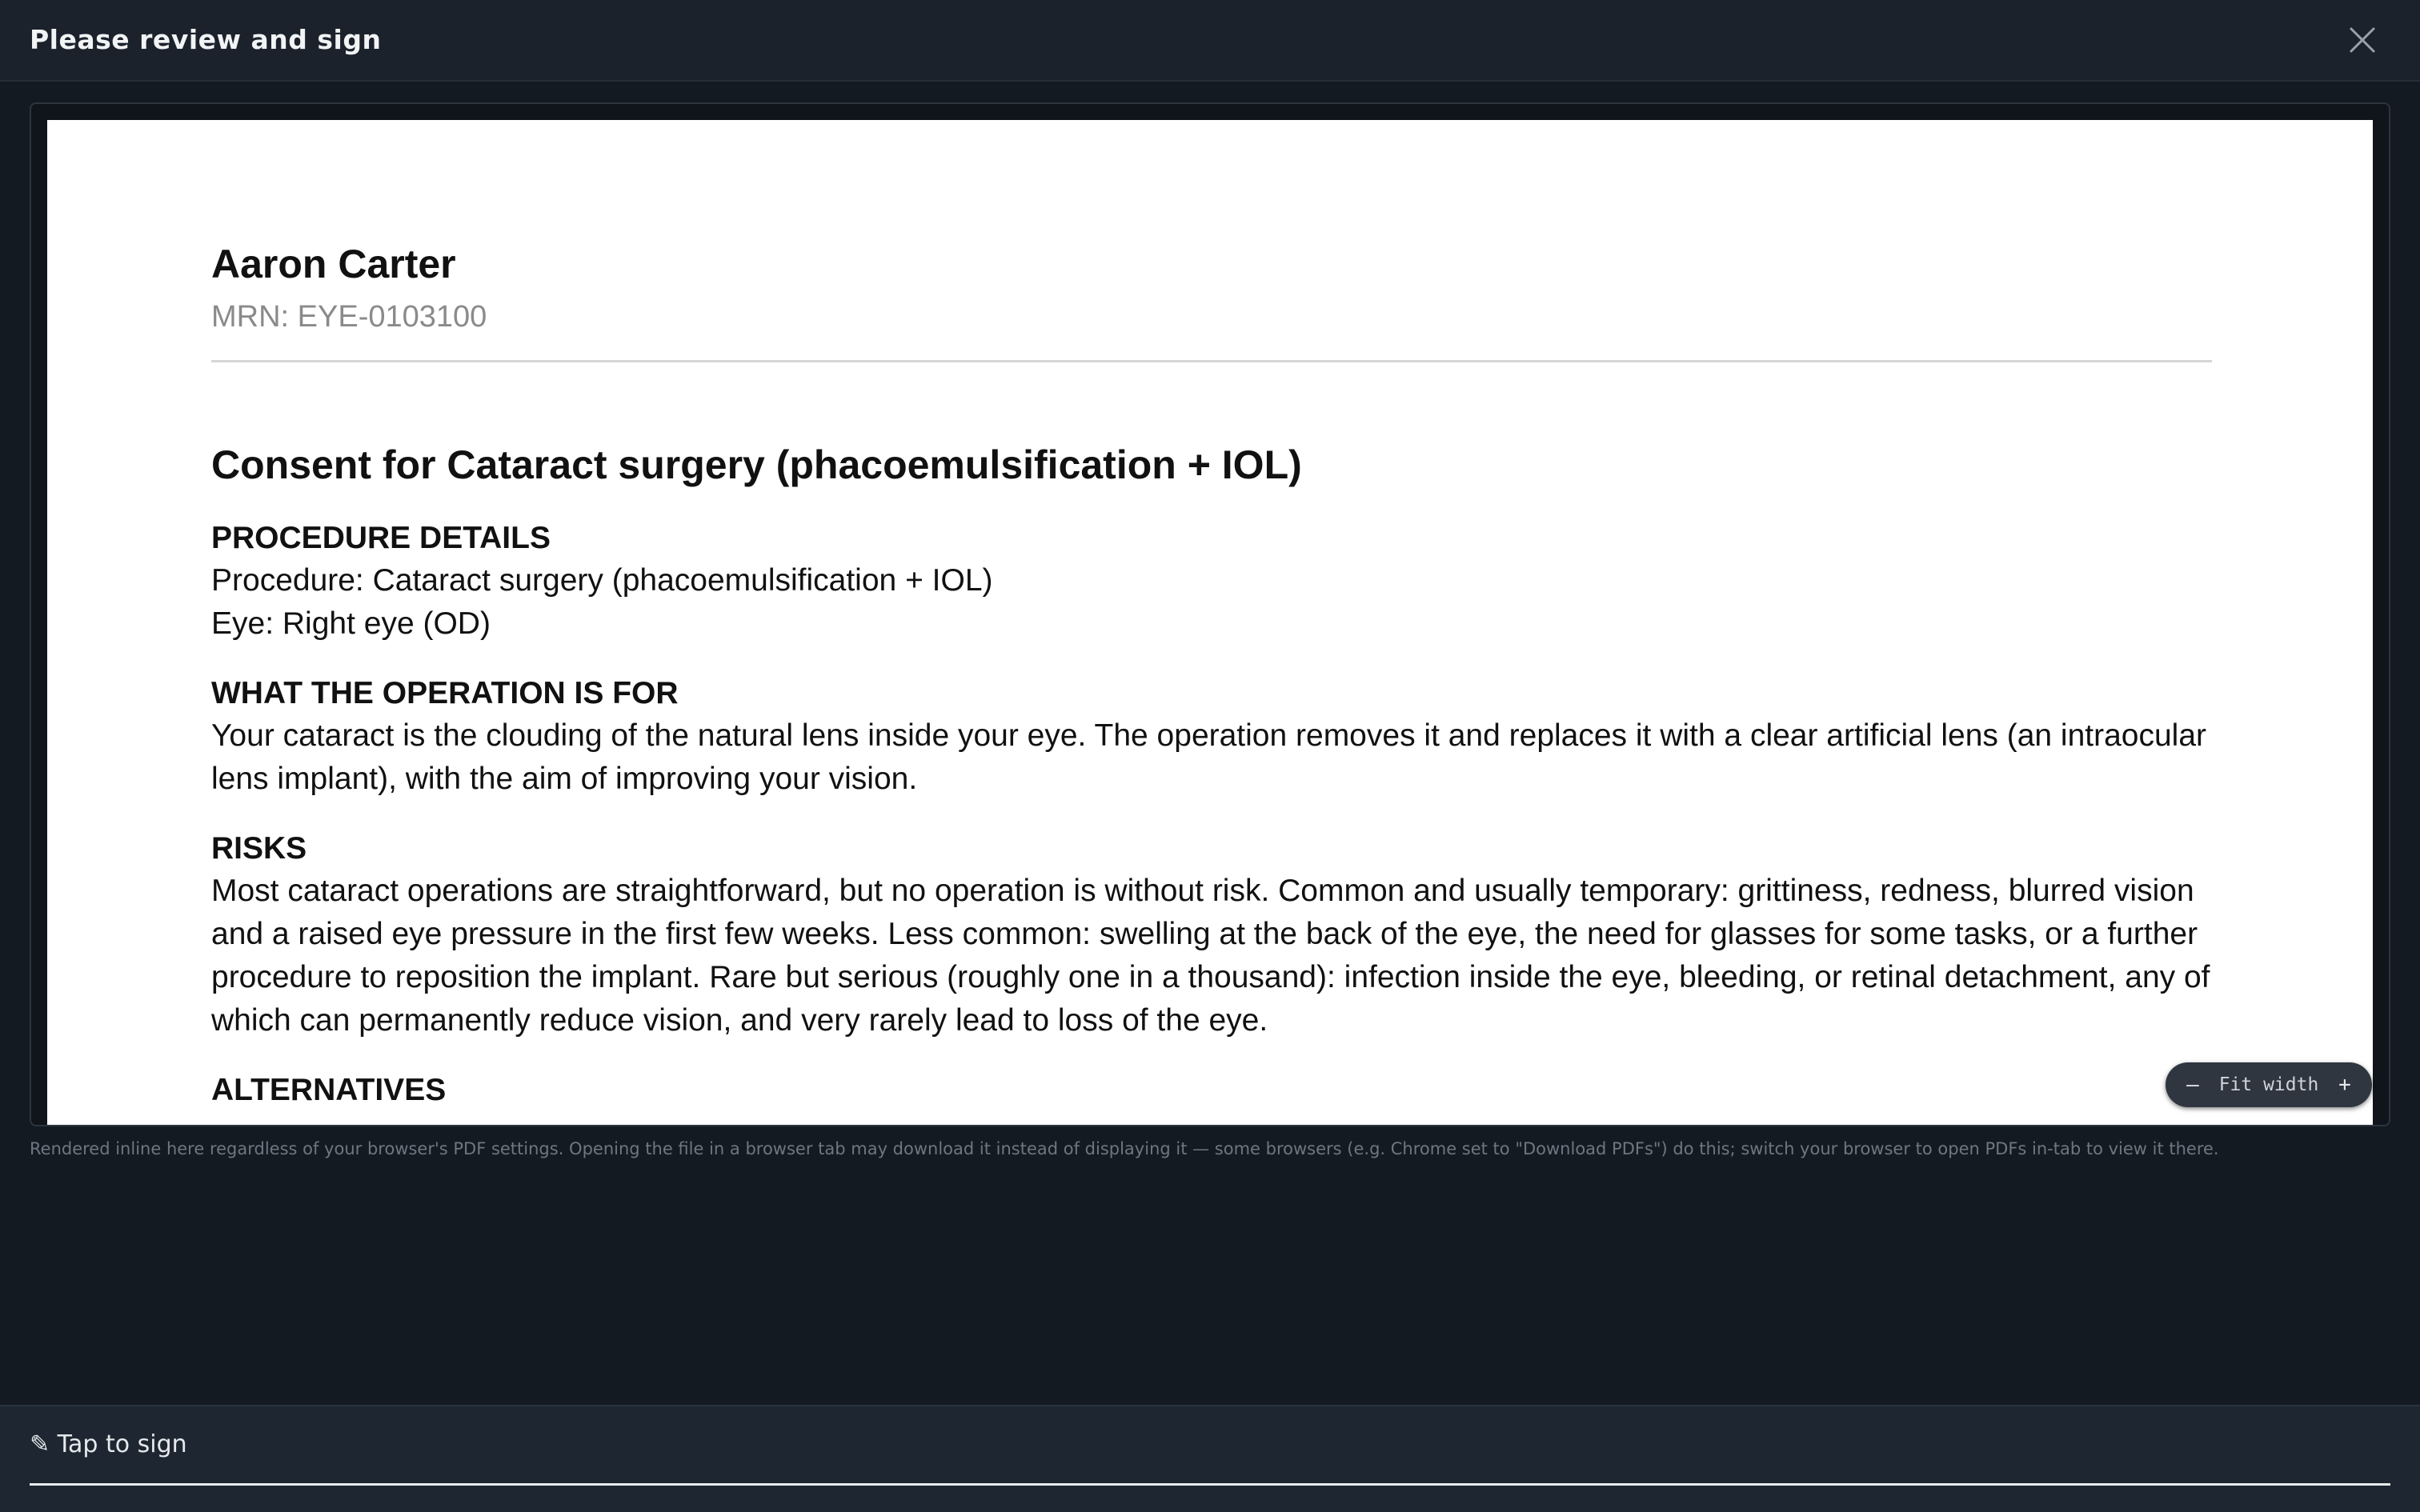 The height and width of the screenshot is (1512, 2420). Describe the element at coordinates (2269, 1084) in the screenshot. I see `zoom-control: Fit width – +` at that location.